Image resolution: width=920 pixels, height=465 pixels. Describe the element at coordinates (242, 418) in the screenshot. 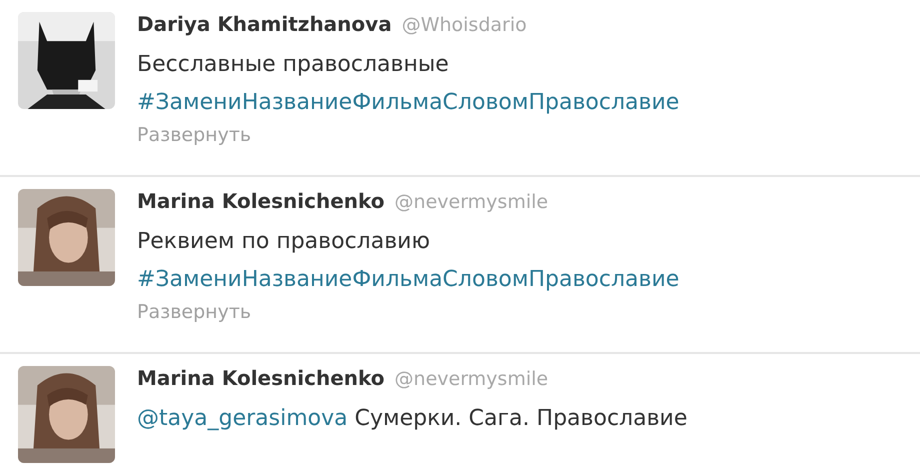

I see `mention-link: @taya_gerasimova` at that location.